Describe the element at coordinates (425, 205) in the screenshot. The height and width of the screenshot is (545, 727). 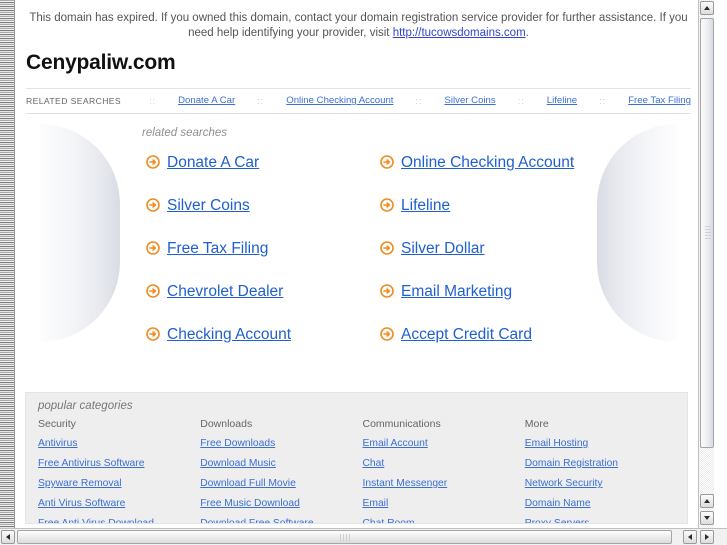
I see `related-search-link-lifeline: Lifeline` at that location.